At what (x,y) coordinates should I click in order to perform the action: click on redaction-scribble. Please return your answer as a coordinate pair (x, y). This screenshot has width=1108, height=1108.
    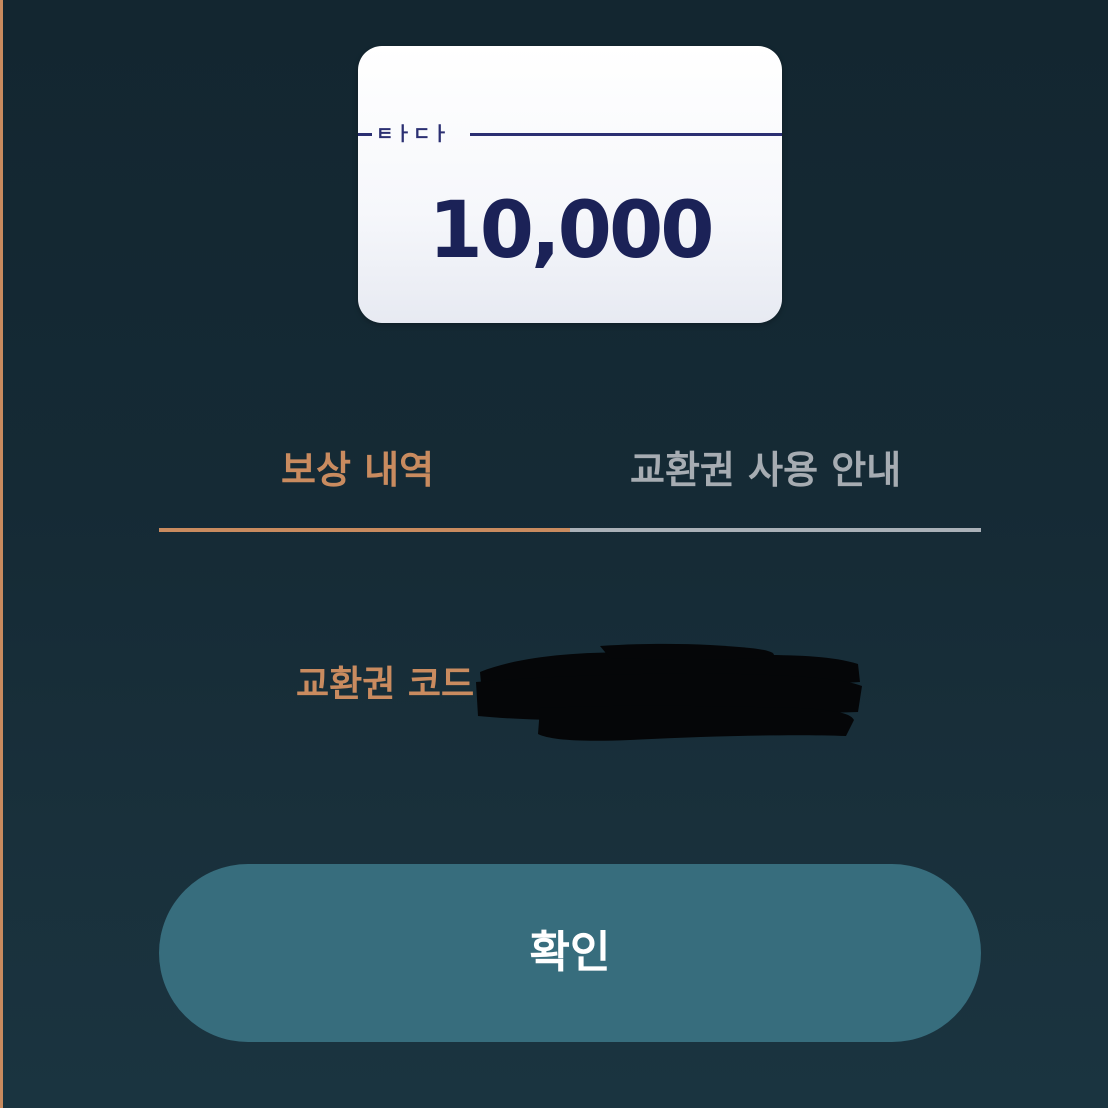
    Looking at the image, I should click on (669, 692).